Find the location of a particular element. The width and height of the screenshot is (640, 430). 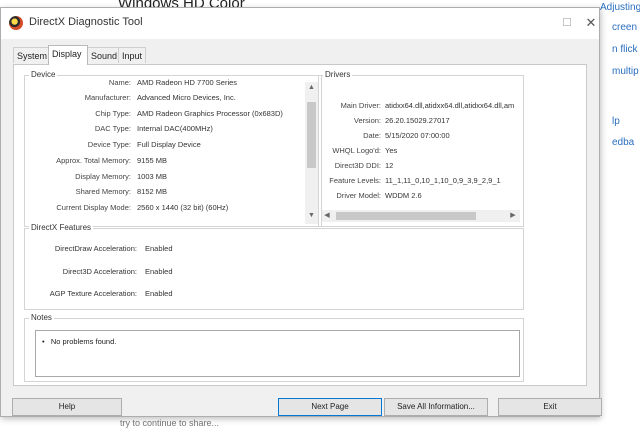

scroll-right-icon: ▶ is located at coordinates (513, 215).